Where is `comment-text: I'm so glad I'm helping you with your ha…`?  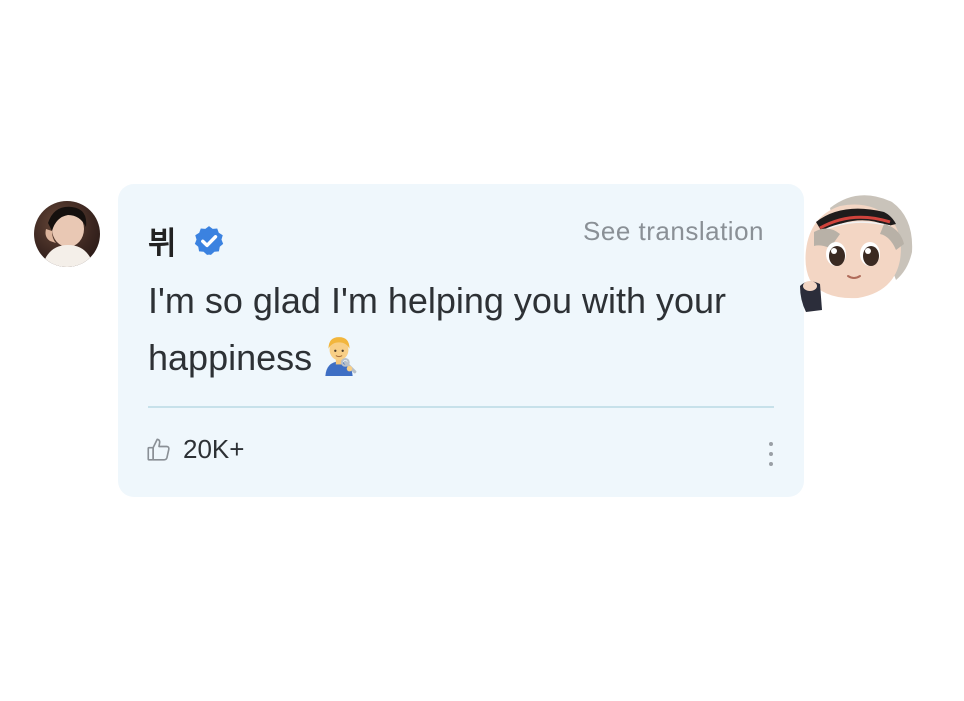 comment-text: I'm so glad I'm helping you with your ha… is located at coordinates (437, 329).